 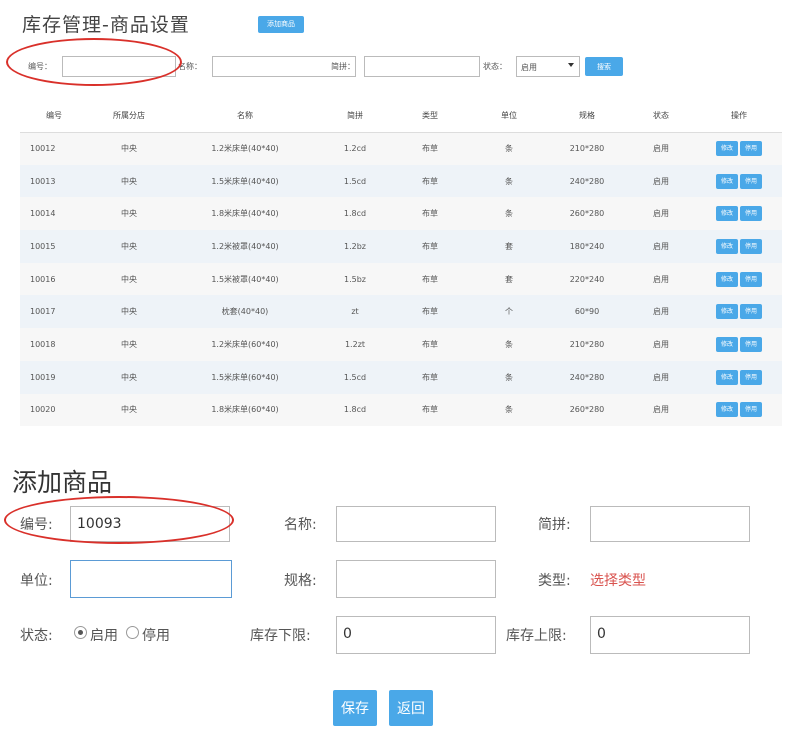 I want to click on cell-id: 10016, so click(x=54, y=279).